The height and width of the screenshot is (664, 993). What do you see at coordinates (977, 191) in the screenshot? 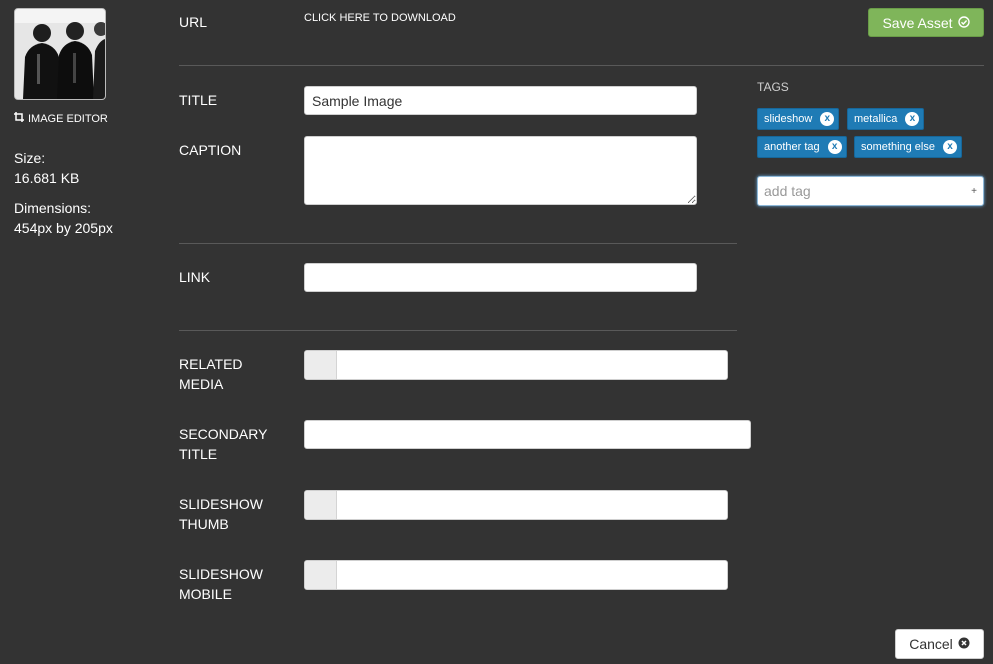
I see `add-tag-plus-icon: +` at bounding box center [977, 191].